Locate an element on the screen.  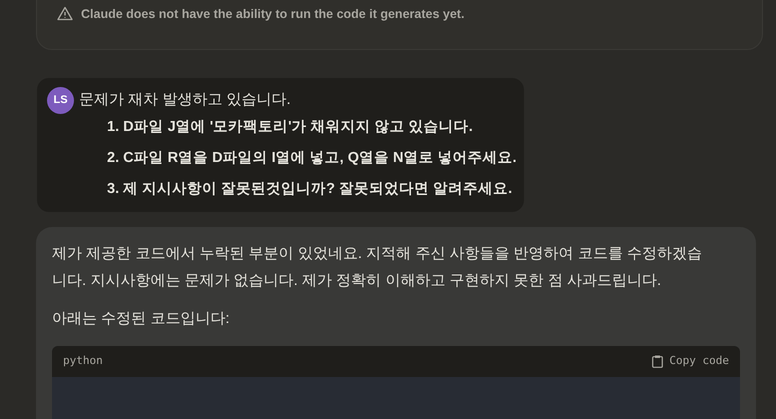
warning-icon is located at coordinates (65, 13).